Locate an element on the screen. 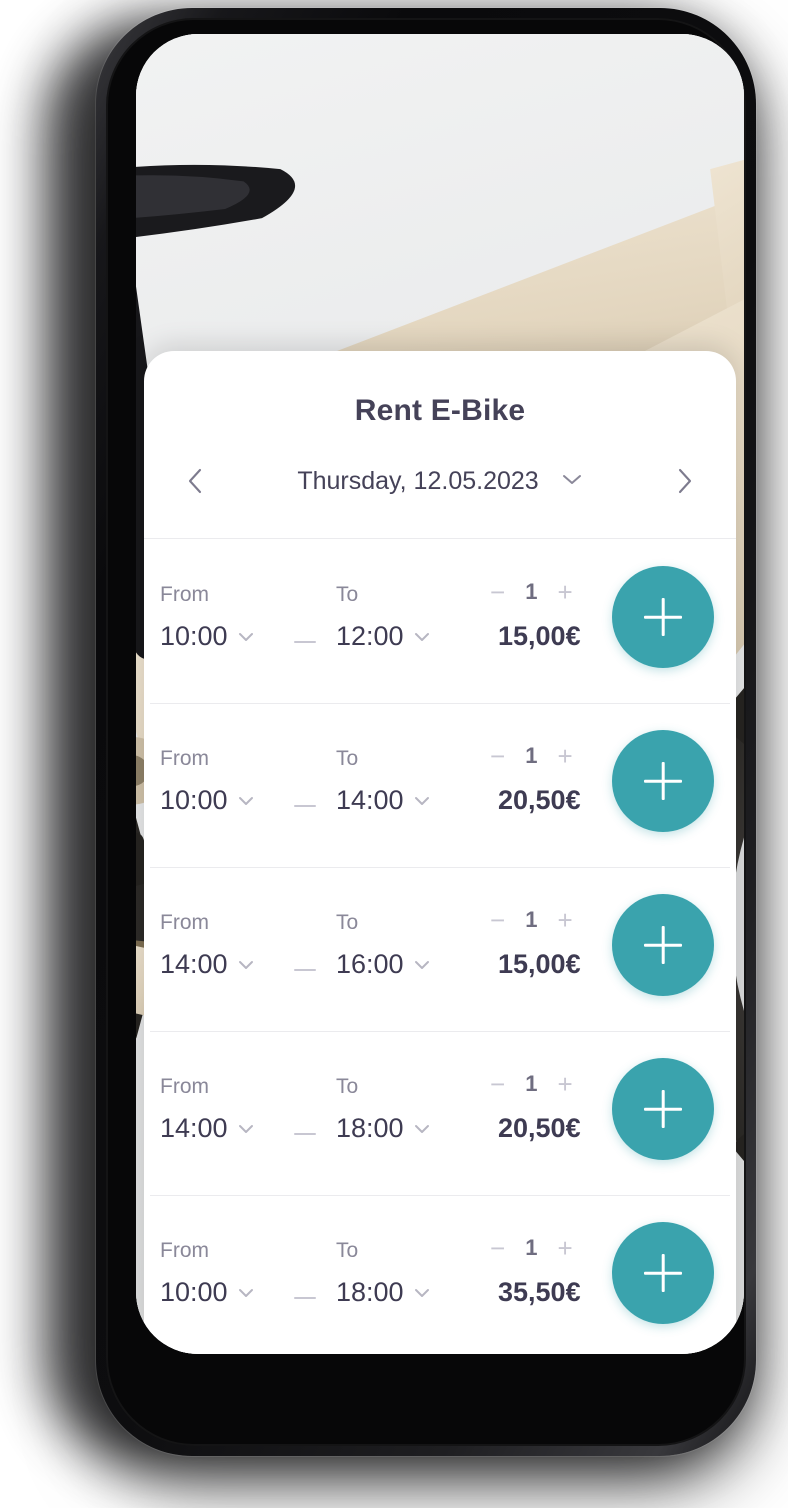 The width and height of the screenshot is (788, 1508). time-slot-row: From To − 1 + 10:00 12:00 15,00€ is located at coordinates (440, 621).